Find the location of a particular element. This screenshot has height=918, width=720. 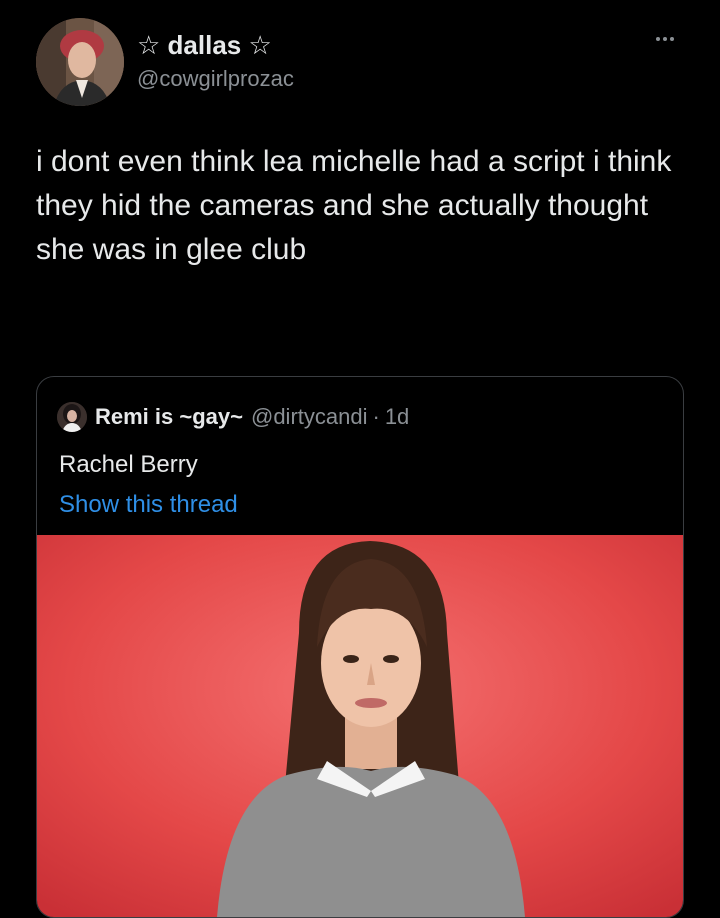

author-display-name: ☆ dallas ☆ is located at coordinates (204, 45).